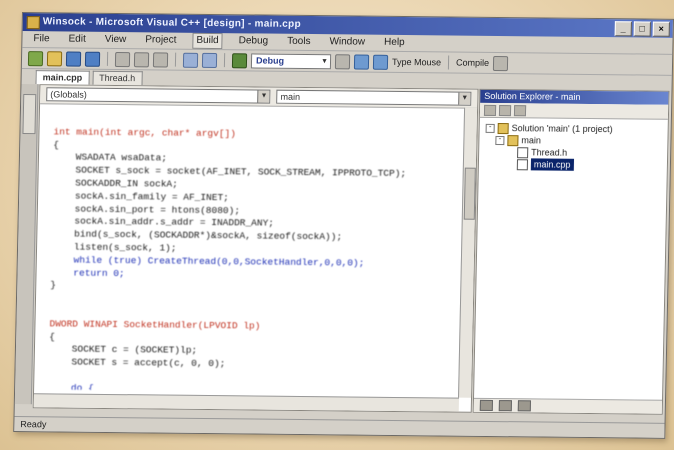 This screenshot has height=450, width=674. I want to click on menu-project: Project, so click(160, 40).